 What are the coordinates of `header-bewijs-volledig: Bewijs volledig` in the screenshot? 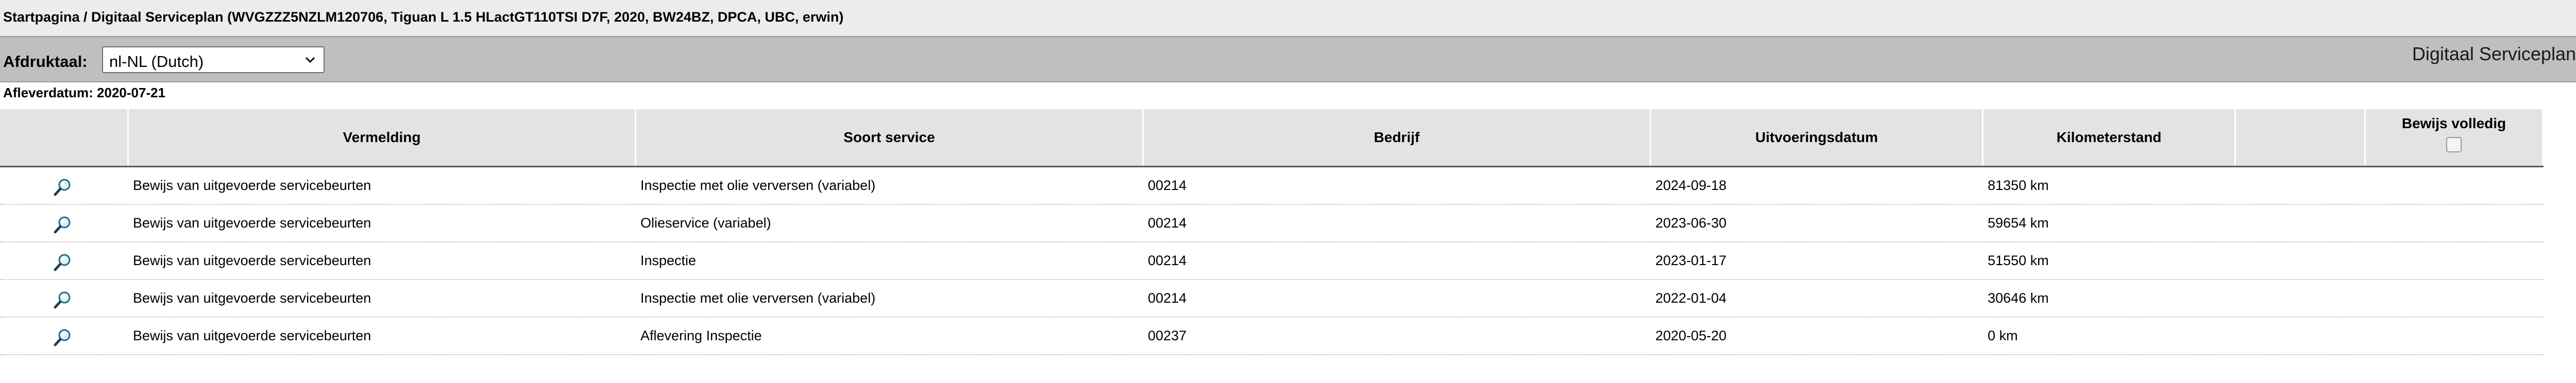 It's located at (2455, 137).